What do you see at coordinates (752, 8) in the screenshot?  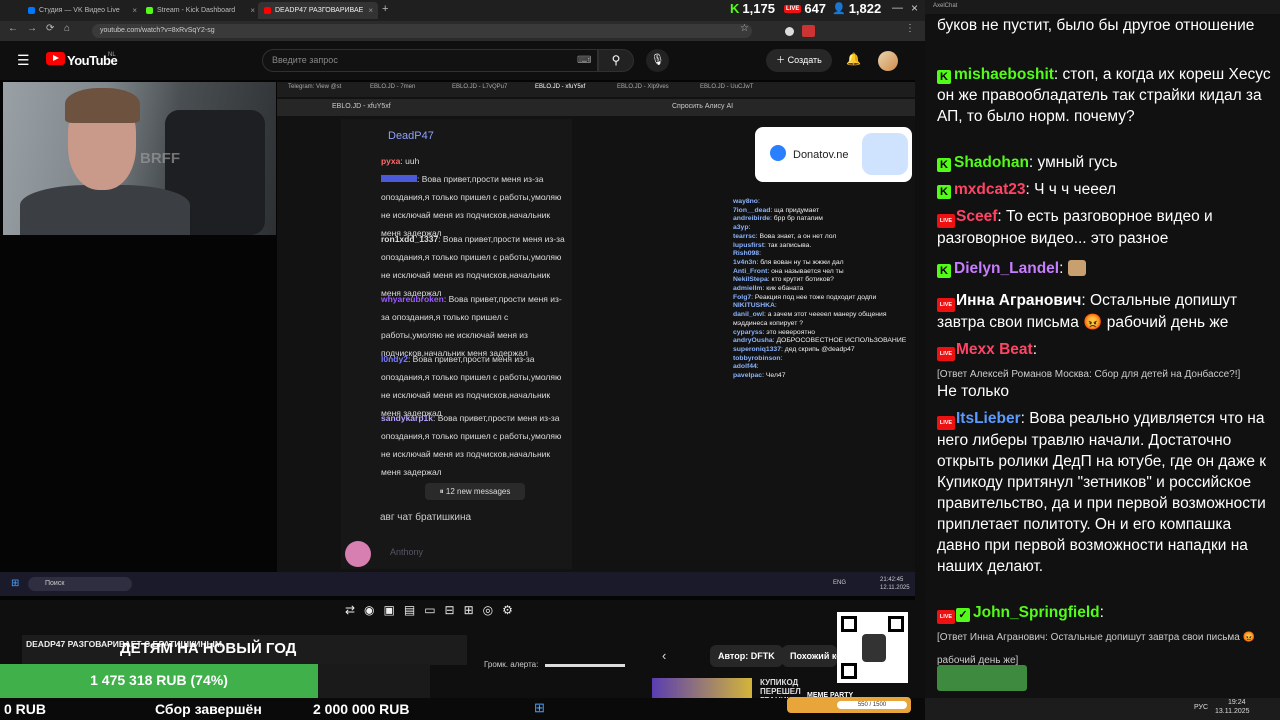 I see `kick-viewer-count: K 1,175` at bounding box center [752, 8].